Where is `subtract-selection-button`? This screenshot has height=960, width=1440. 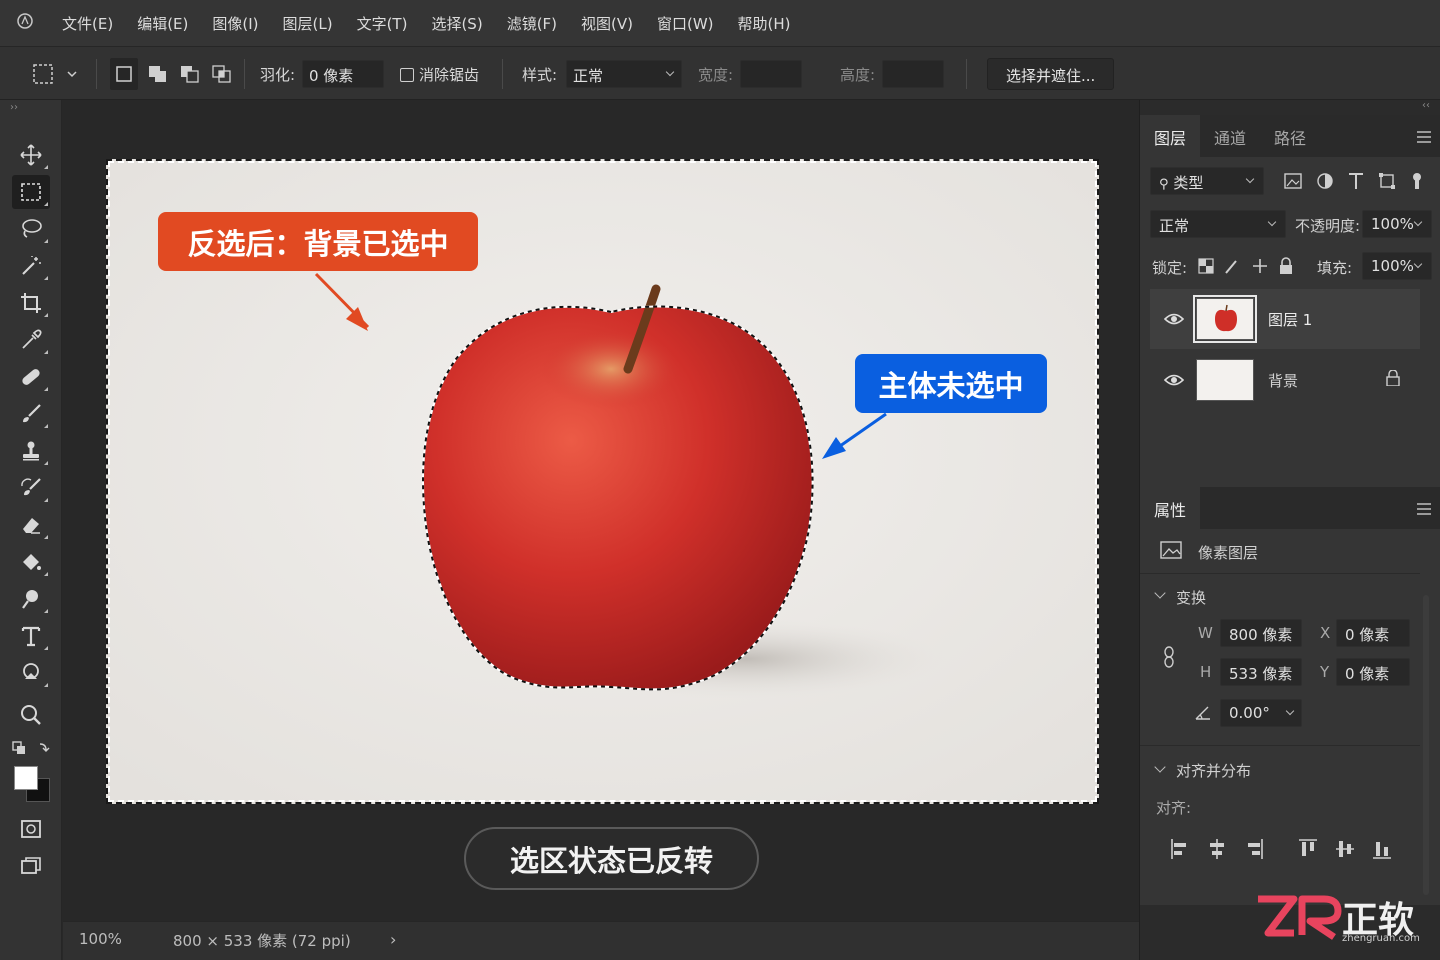 subtract-selection-button is located at coordinates (190, 76).